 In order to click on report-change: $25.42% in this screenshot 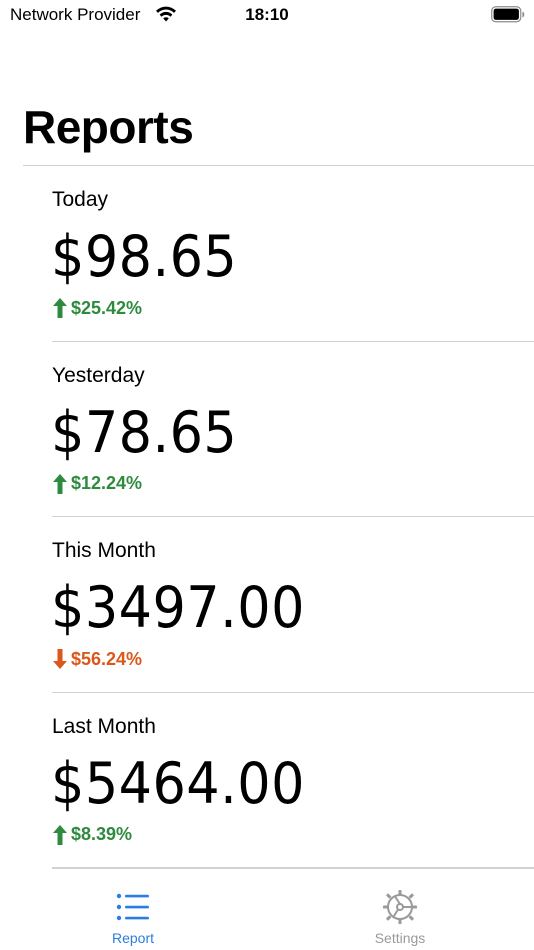, I will do `click(97, 308)`.